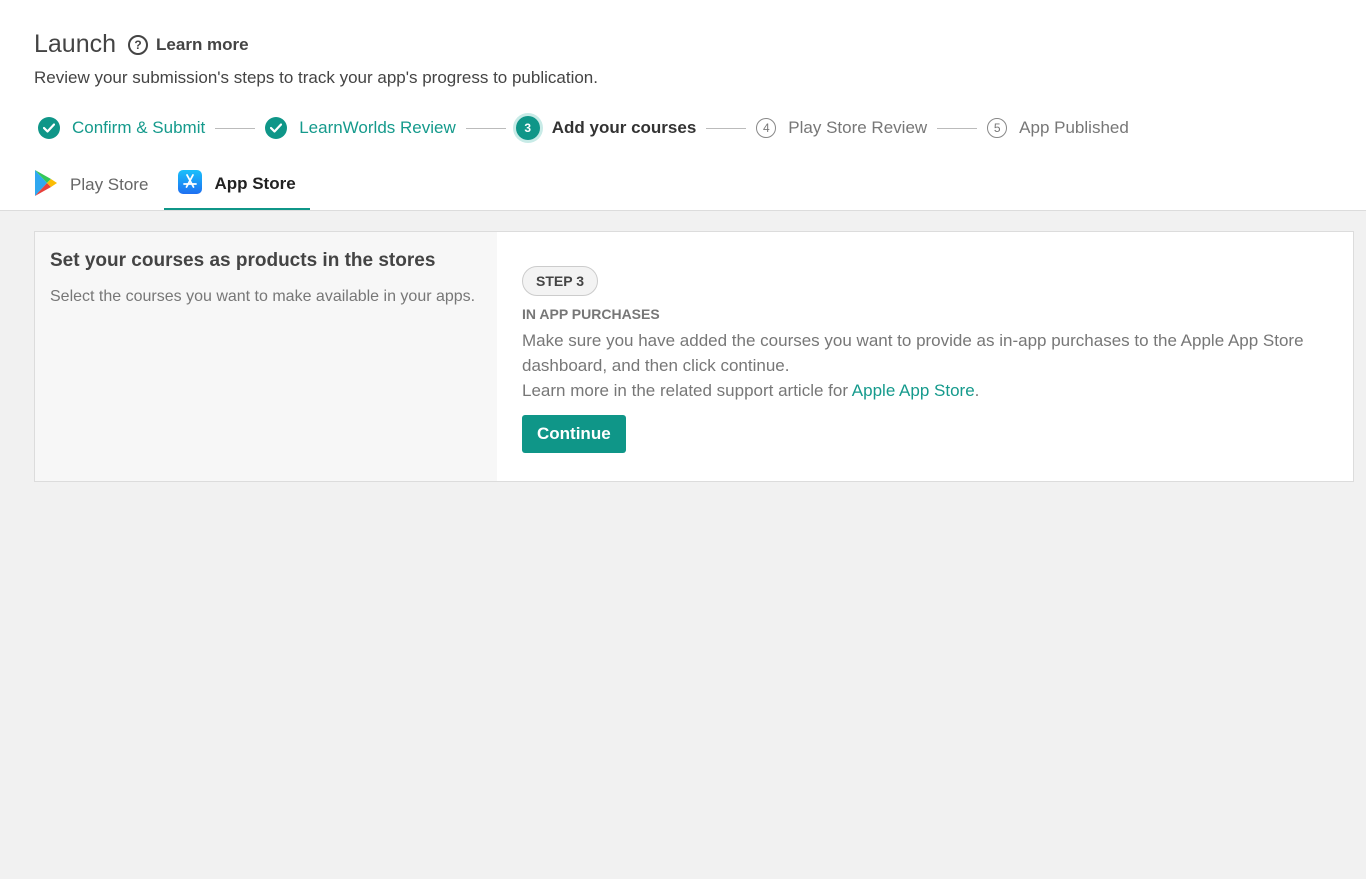  What do you see at coordinates (527, 128) in the screenshot?
I see `step-number-badge: 3` at bounding box center [527, 128].